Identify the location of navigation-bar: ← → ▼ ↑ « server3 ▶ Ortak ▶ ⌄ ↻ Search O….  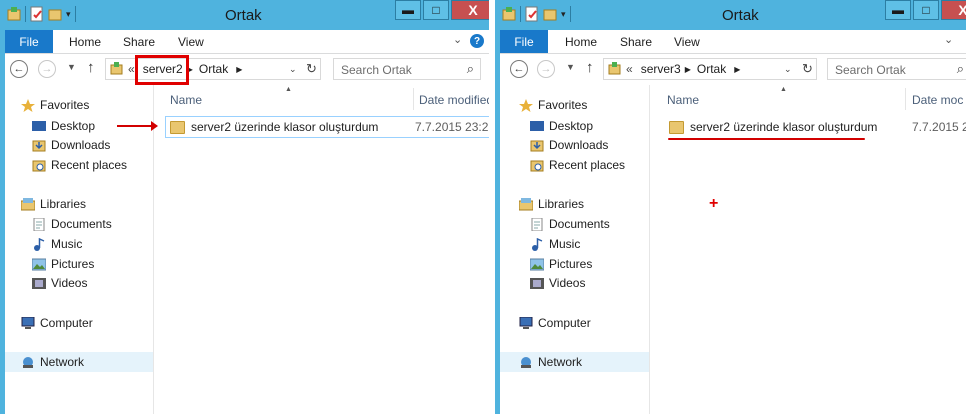
(733, 69).